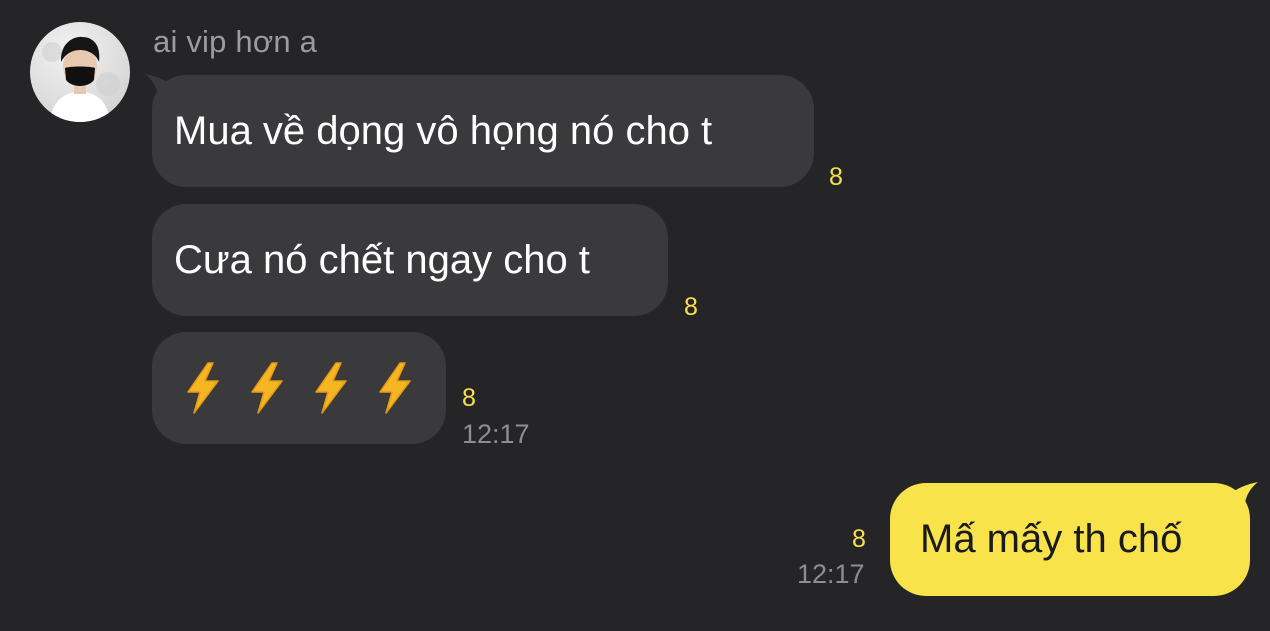 The width and height of the screenshot is (1270, 631). What do you see at coordinates (235, 41) in the screenshot?
I see `sender-name: ai vip hơn a` at bounding box center [235, 41].